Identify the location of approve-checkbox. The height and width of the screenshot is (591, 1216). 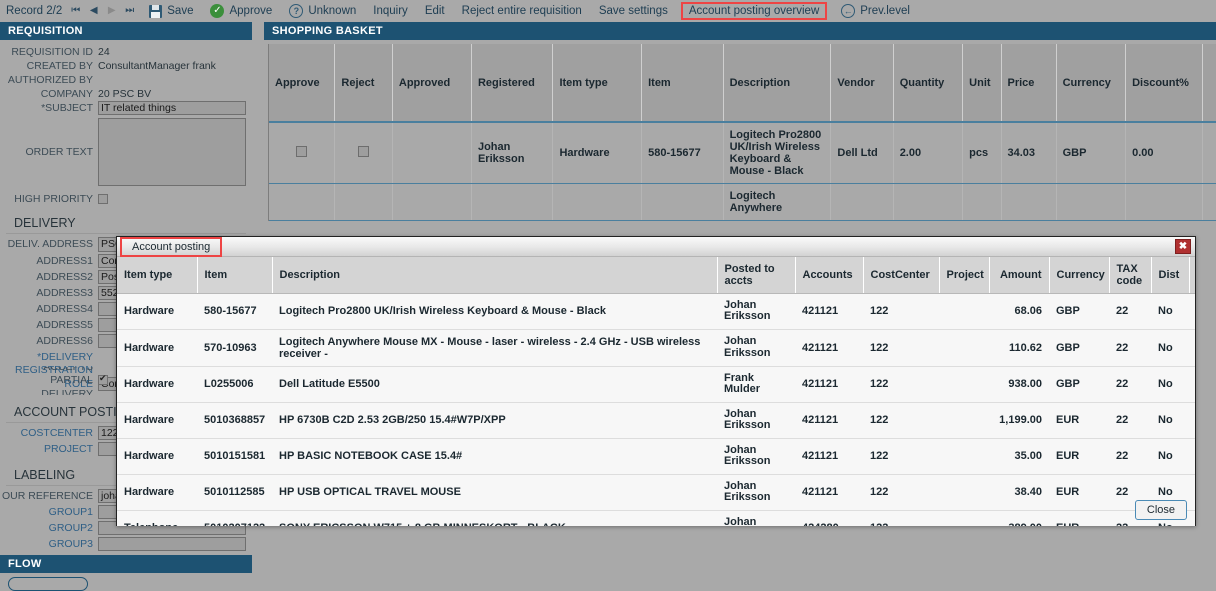
(302, 151).